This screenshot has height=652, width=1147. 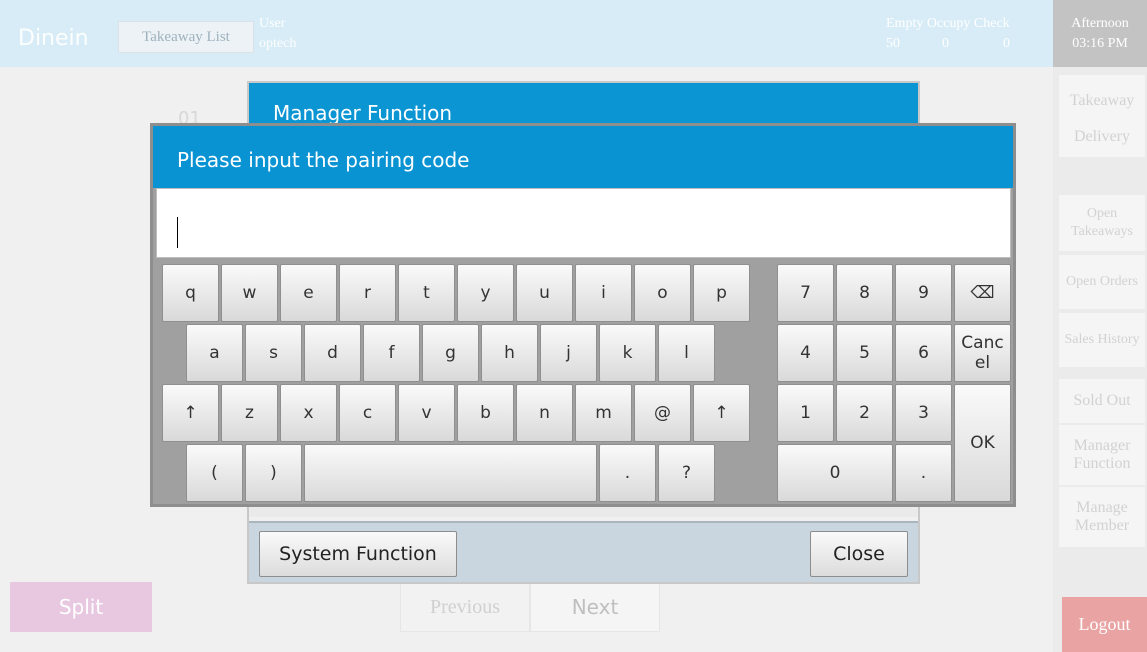 What do you see at coordinates (568, 353) in the screenshot?
I see `key-j: j` at bounding box center [568, 353].